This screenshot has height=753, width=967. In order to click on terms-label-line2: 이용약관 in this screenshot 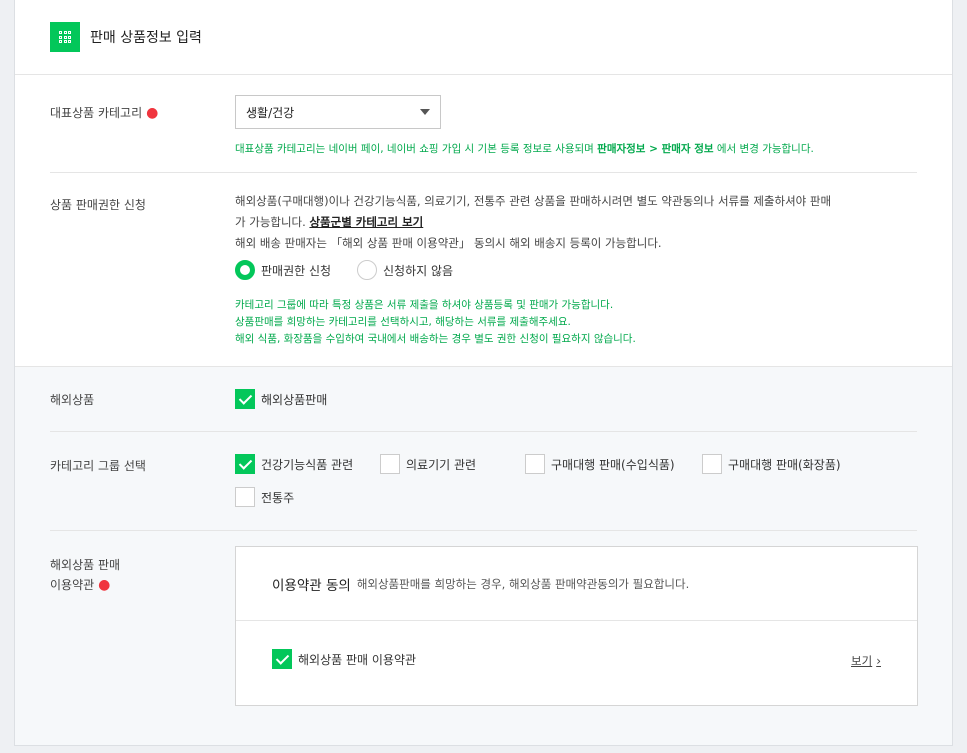, I will do `click(72, 585)`.